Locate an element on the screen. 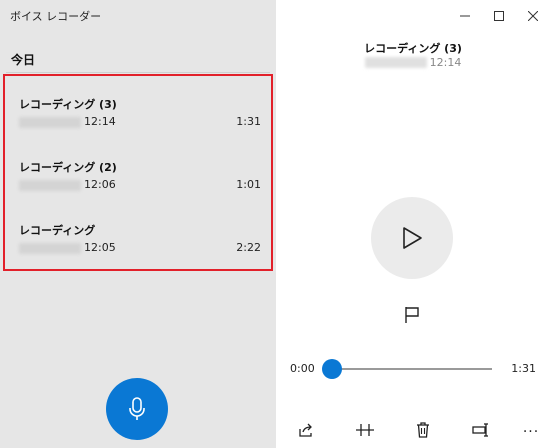 This screenshot has height=448, width=550. recording-duration: 2:22 is located at coordinates (248, 247).